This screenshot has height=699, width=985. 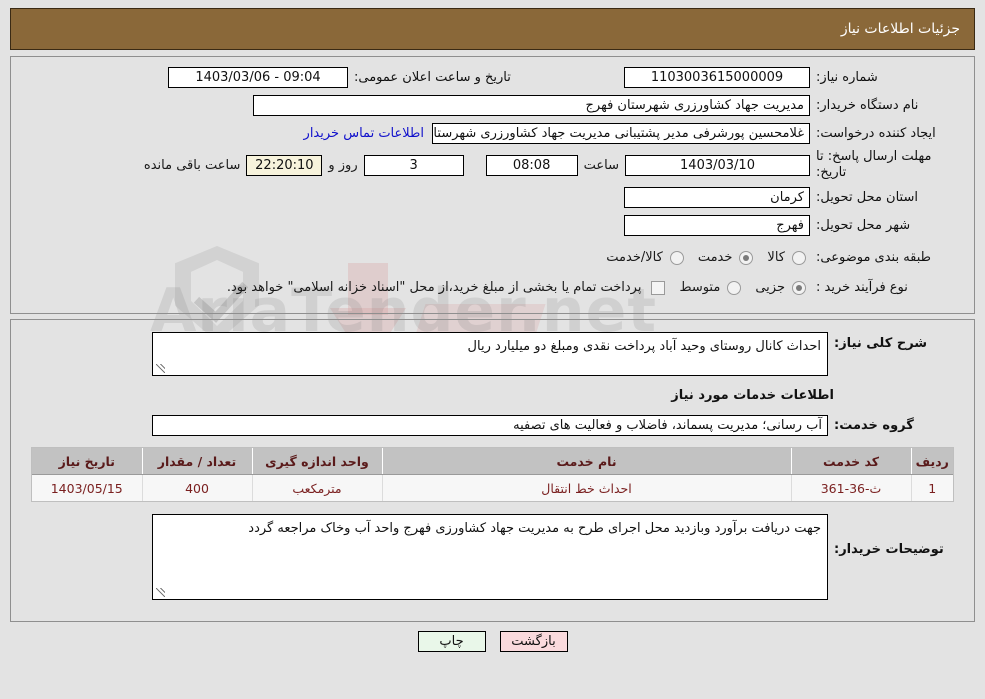 What do you see at coordinates (752, 395) in the screenshot?
I see `services-section-title: اطلاعات خدمات مورد نیاز` at bounding box center [752, 395].